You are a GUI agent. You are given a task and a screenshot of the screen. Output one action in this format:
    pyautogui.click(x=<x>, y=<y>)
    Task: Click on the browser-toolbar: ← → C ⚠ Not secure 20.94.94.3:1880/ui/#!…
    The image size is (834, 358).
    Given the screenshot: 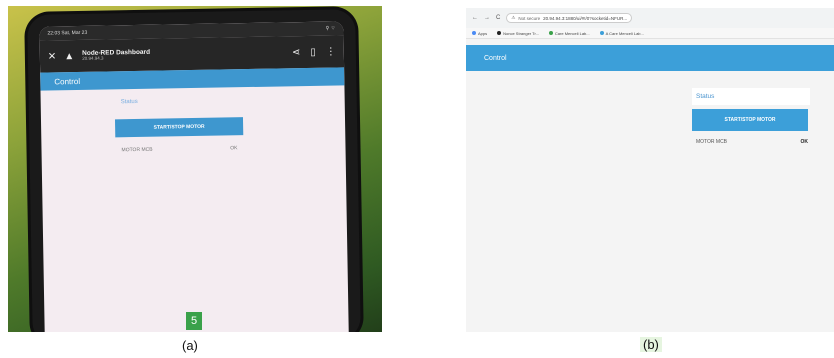 What is the action you would take?
    pyautogui.click(x=650, y=18)
    